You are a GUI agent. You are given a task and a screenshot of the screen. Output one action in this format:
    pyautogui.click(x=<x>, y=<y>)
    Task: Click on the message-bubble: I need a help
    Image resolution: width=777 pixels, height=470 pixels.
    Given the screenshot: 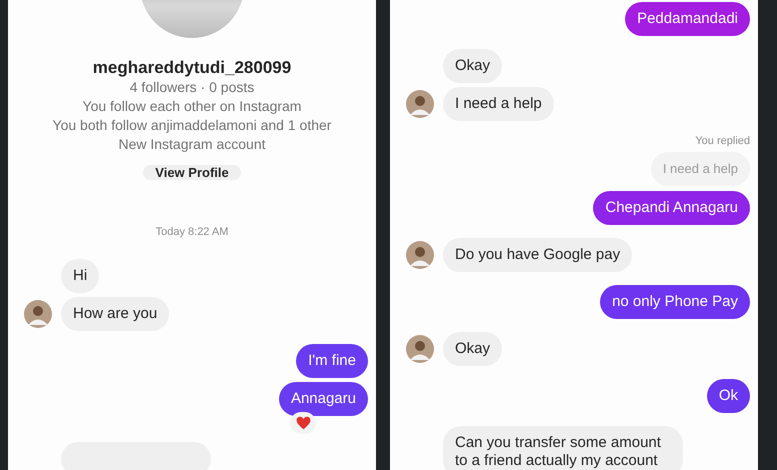 What is the action you would take?
    pyautogui.click(x=498, y=104)
    